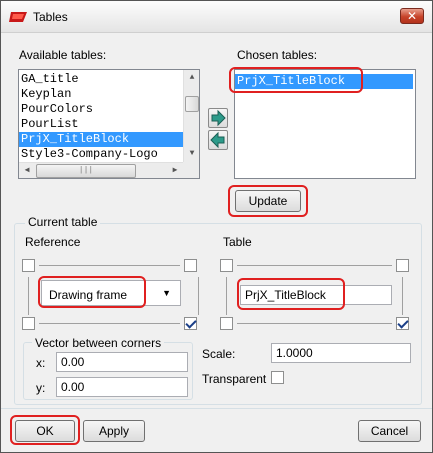 The width and height of the screenshot is (433, 453). What do you see at coordinates (50, 17) in the screenshot?
I see `window-title: Tables` at bounding box center [50, 17].